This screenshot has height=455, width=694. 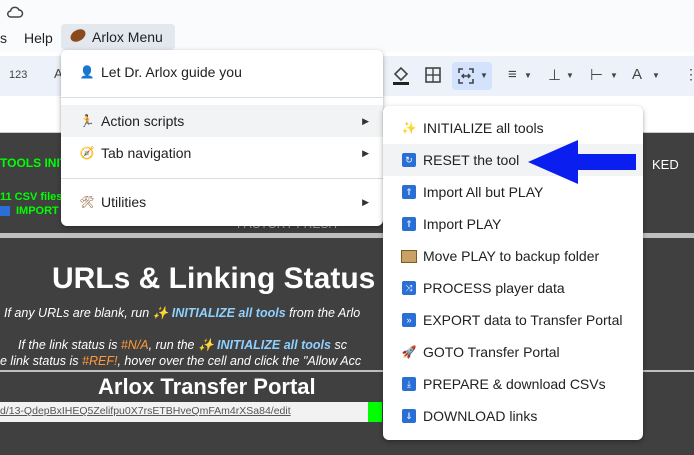 What do you see at coordinates (146, 153) in the screenshot?
I see `menu-item-label: Tab navigation` at bounding box center [146, 153].